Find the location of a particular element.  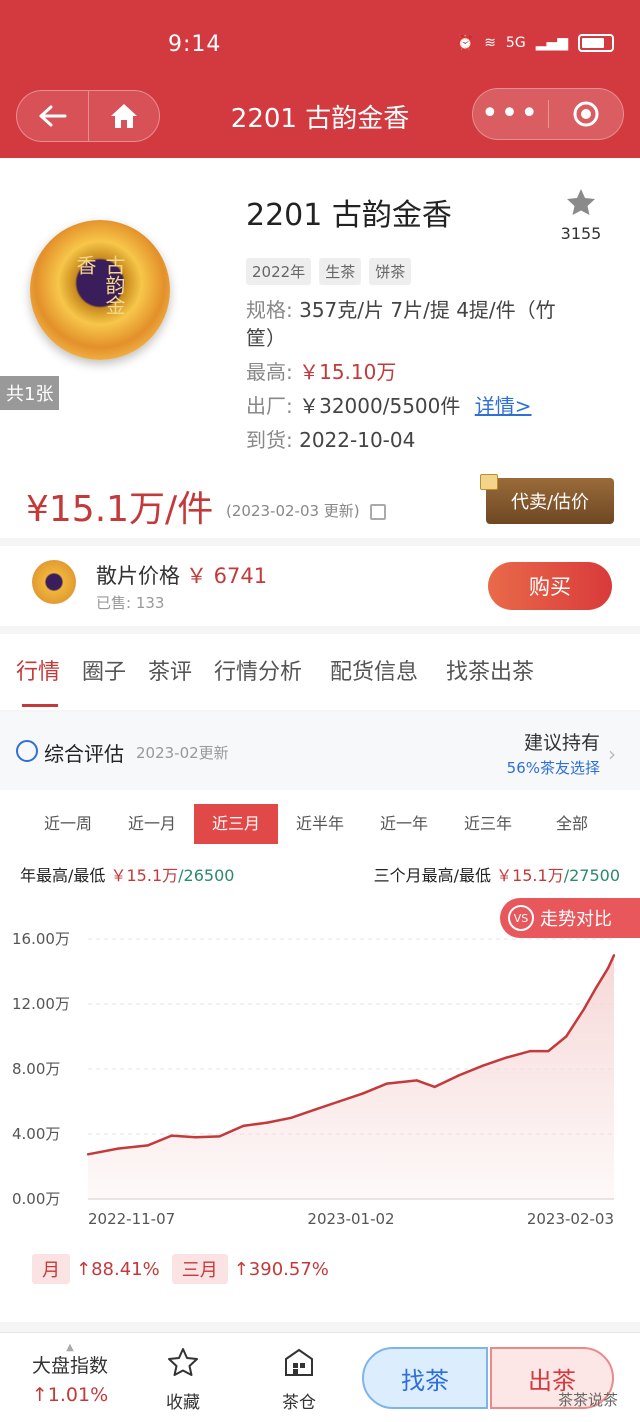

star-outline-icon is located at coordinates (183, 1362).